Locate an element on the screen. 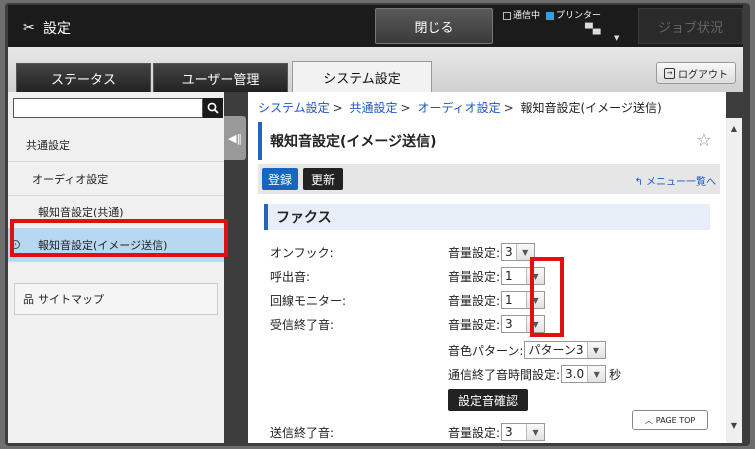  search-icon is located at coordinates (213, 108).